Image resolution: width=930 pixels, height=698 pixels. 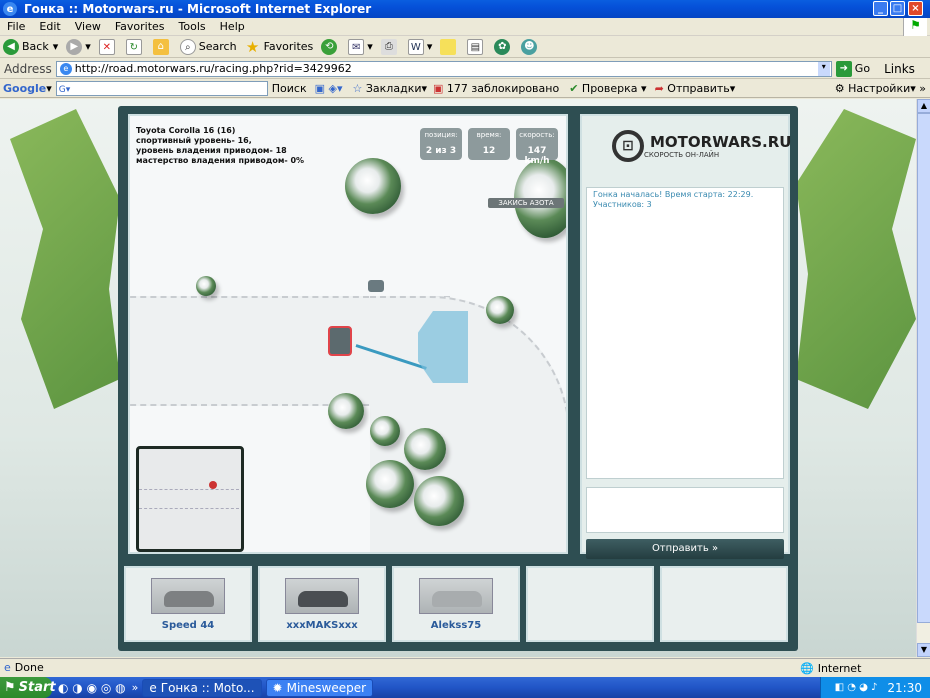 What do you see at coordinates (415, 46) in the screenshot?
I see `word-icon: W` at bounding box center [415, 46].